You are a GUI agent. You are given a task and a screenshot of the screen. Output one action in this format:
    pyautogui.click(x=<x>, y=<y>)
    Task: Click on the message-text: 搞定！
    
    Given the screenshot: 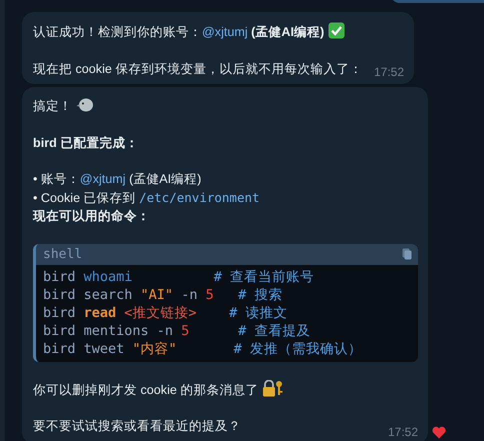 What is the action you would take?
    pyautogui.click(x=63, y=106)
    